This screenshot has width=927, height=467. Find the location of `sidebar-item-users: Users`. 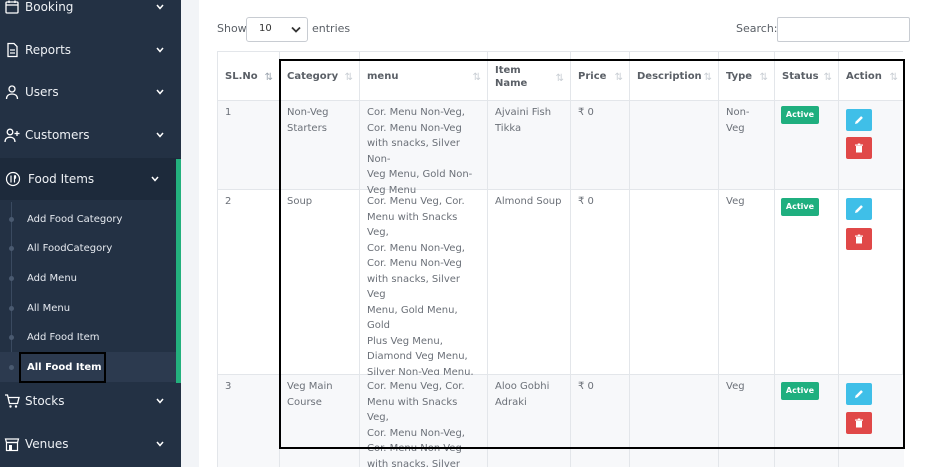

sidebar-item-users: Users is located at coordinates (90, 92).